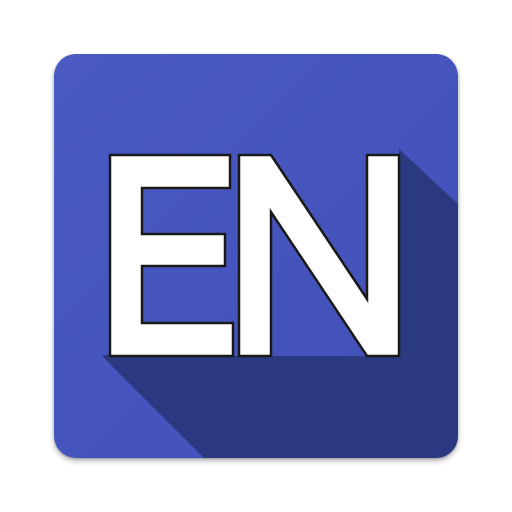 The image size is (512, 512). What do you see at coordinates (171, 255) in the screenshot?
I see `letter-e-shape` at bounding box center [171, 255].